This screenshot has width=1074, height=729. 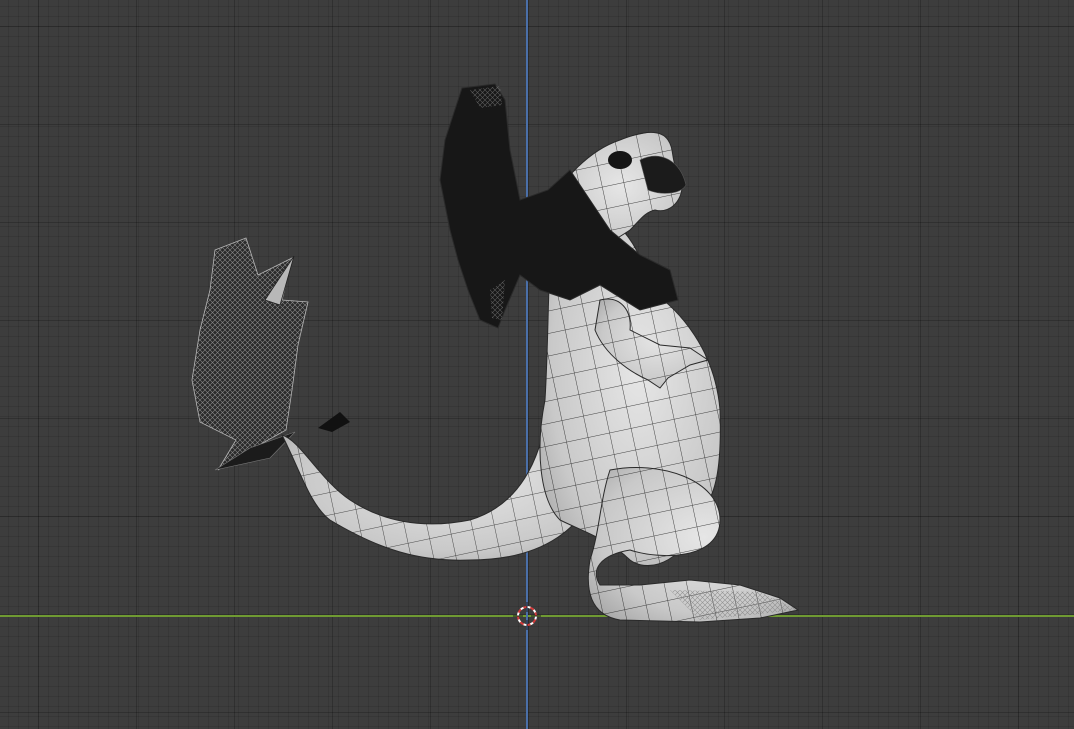 I want to click on tail-tuft, so click(x=270, y=354).